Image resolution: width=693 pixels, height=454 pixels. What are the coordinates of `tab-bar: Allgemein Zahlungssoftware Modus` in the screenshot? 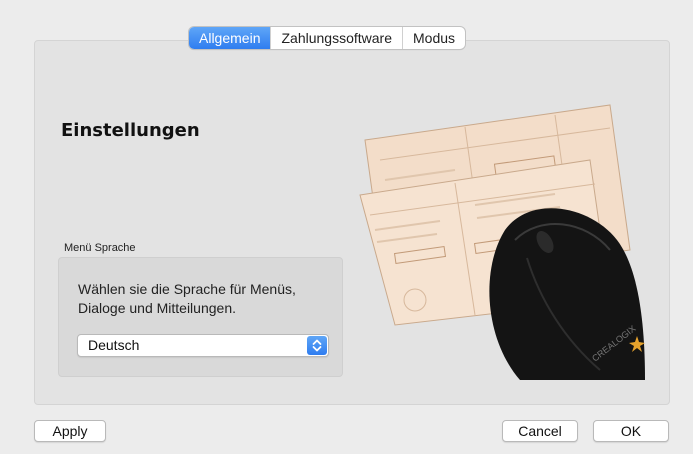 It's located at (327, 38).